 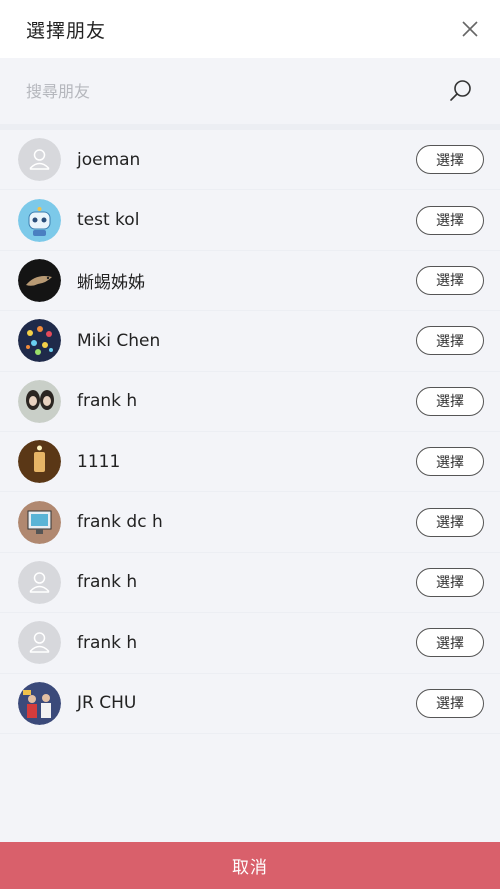 What do you see at coordinates (250, 281) in the screenshot?
I see `friend-row: 蜥蜴姊姊 選擇` at bounding box center [250, 281].